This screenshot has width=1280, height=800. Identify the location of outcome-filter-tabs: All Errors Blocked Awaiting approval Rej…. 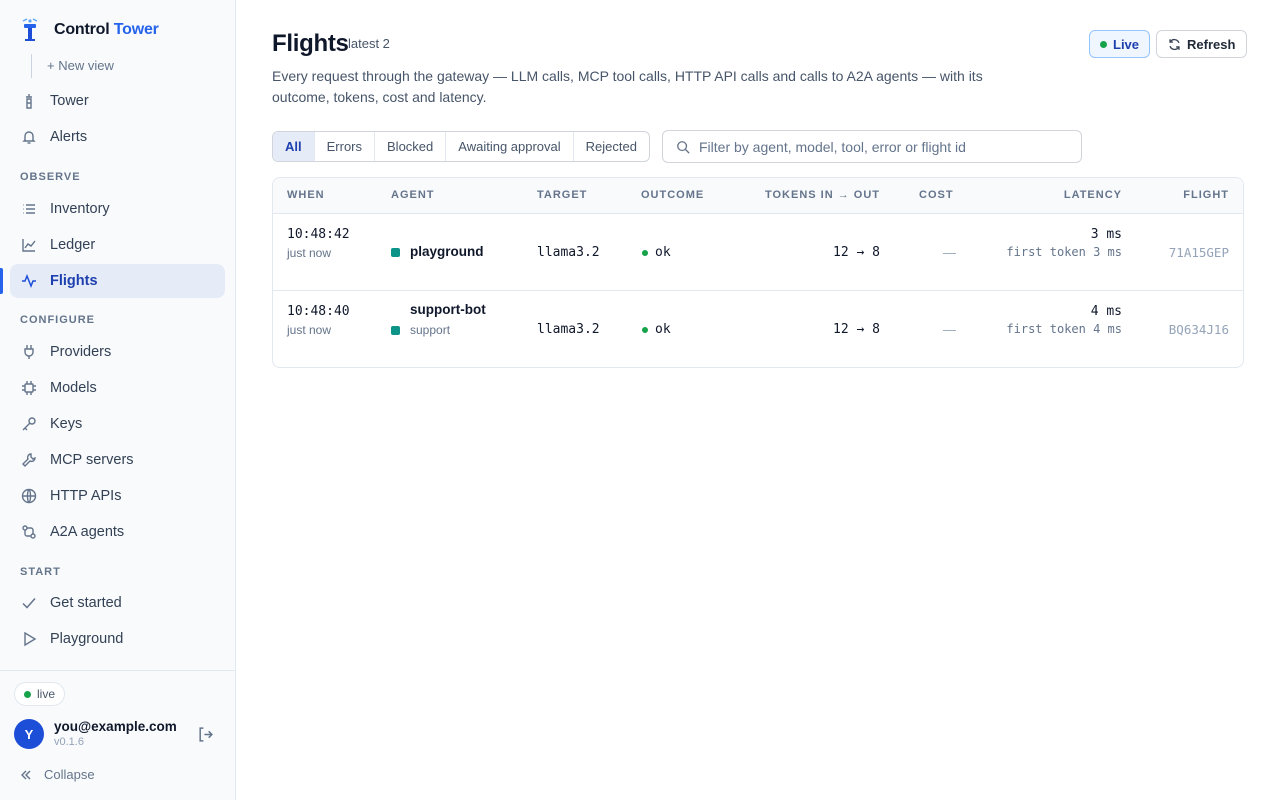
(461, 146).